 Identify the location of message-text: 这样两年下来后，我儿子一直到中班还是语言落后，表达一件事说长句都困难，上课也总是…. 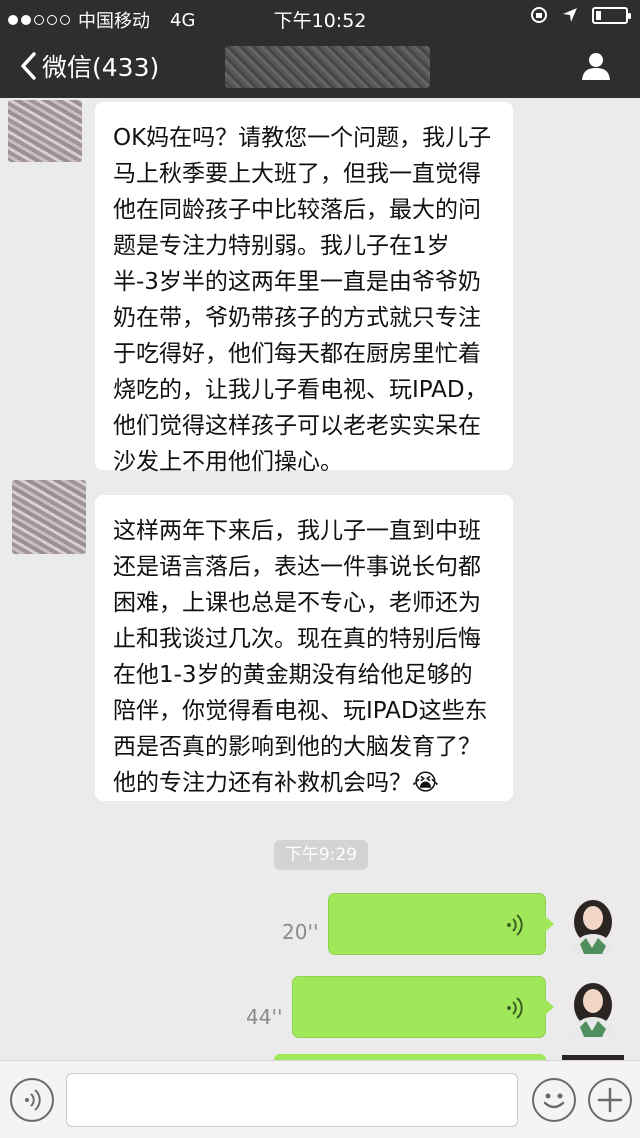
(300, 657).